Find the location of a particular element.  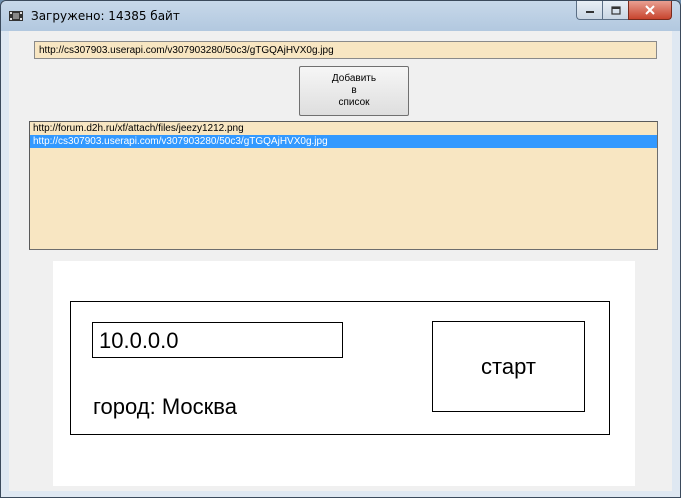

city-value: Москва is located at coordinates (199, 406).